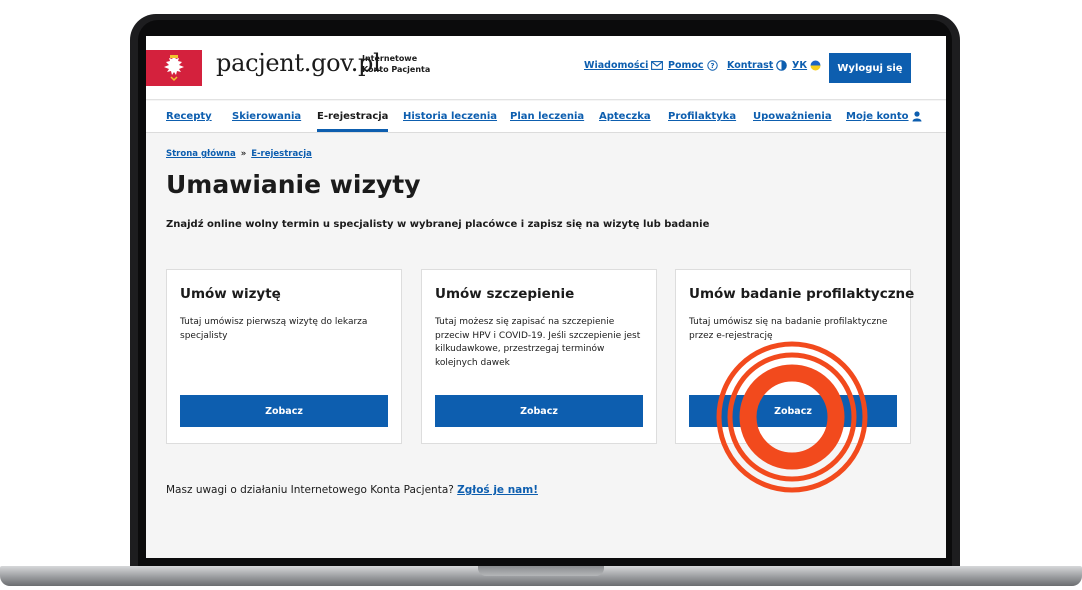  I want to click on user-icon, so click(917, 116).